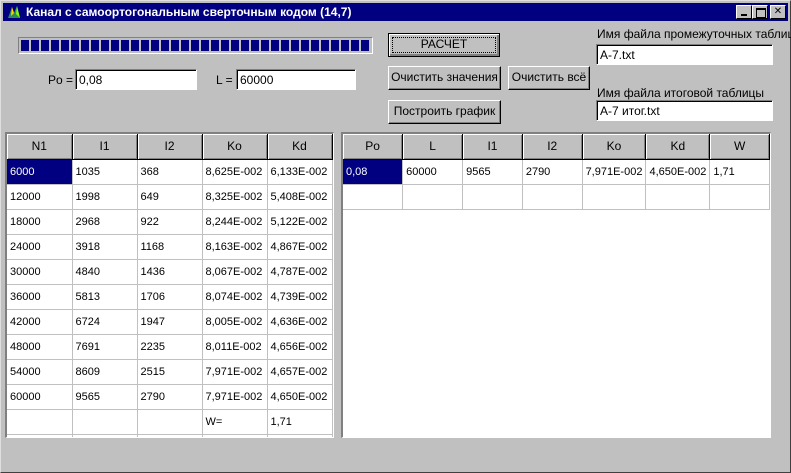 Image resolution: width=791 pixels, height=473 pixels. Describe the element at coordinates (136, 79) in the screenshot. I see `po-input: 0,08` at that location.